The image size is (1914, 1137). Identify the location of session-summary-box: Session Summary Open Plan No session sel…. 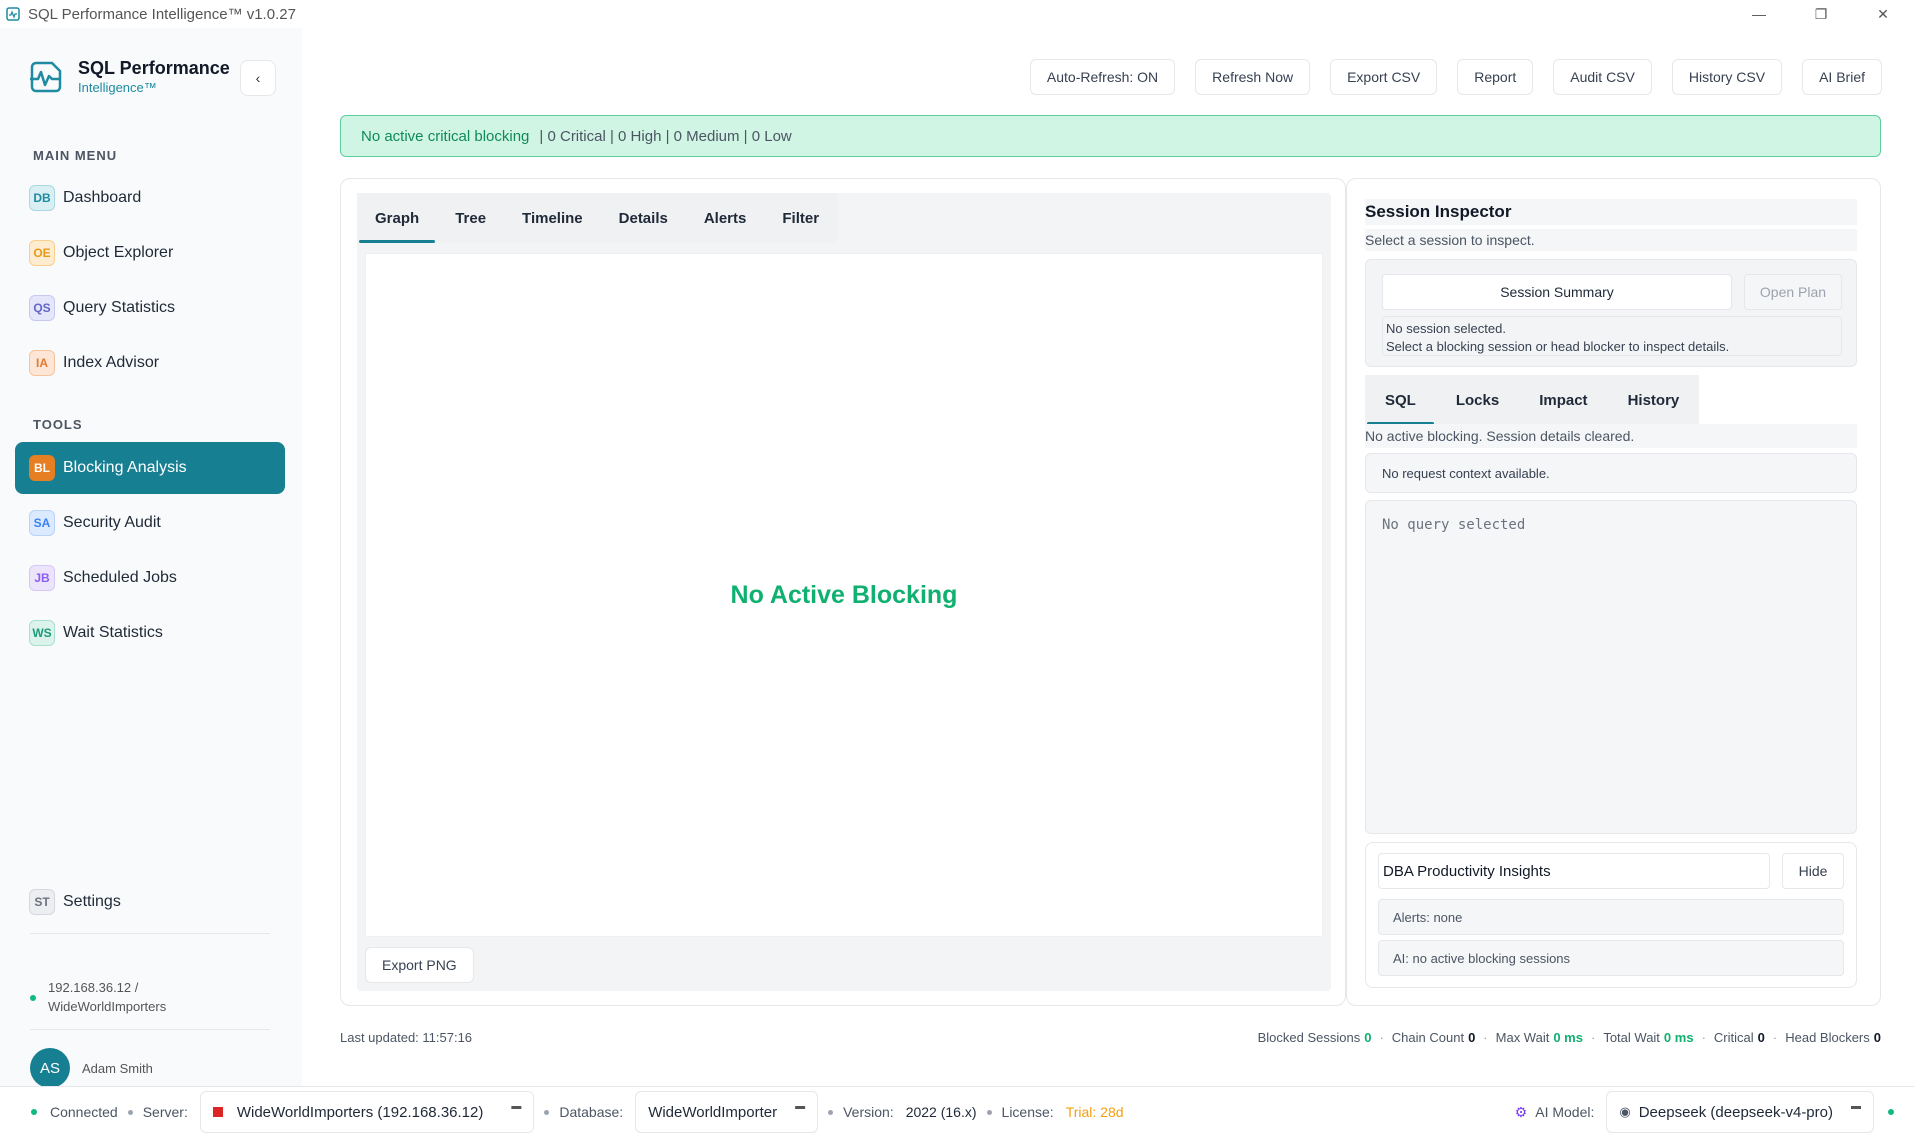
(1611, 313).